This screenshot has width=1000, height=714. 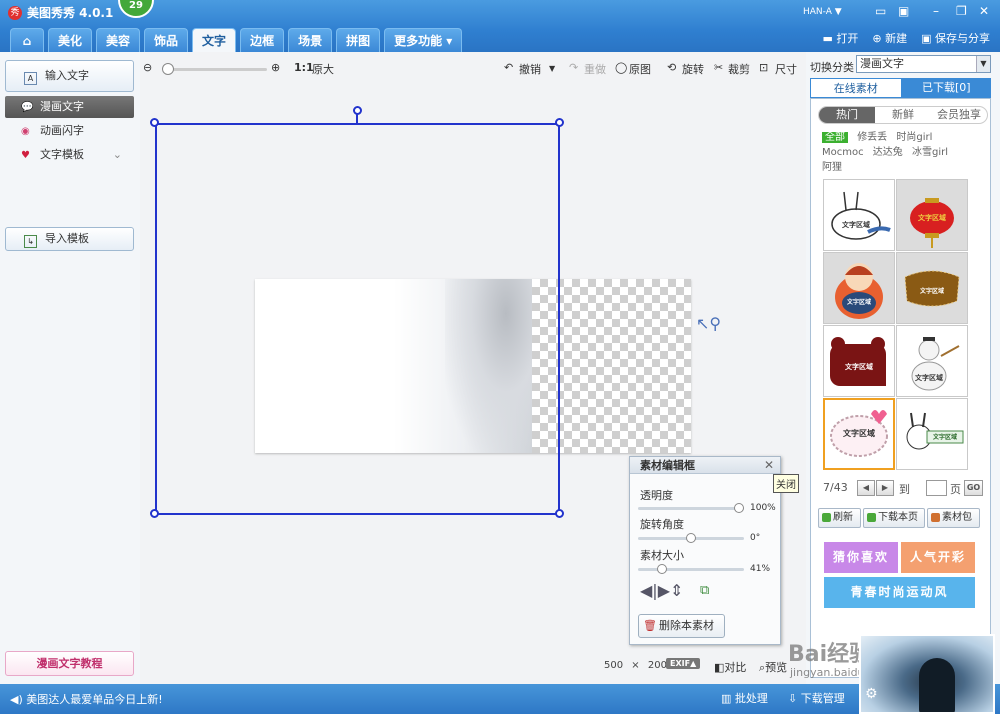 I want to click on notification-badge: 29, so click(x=136, y=9).